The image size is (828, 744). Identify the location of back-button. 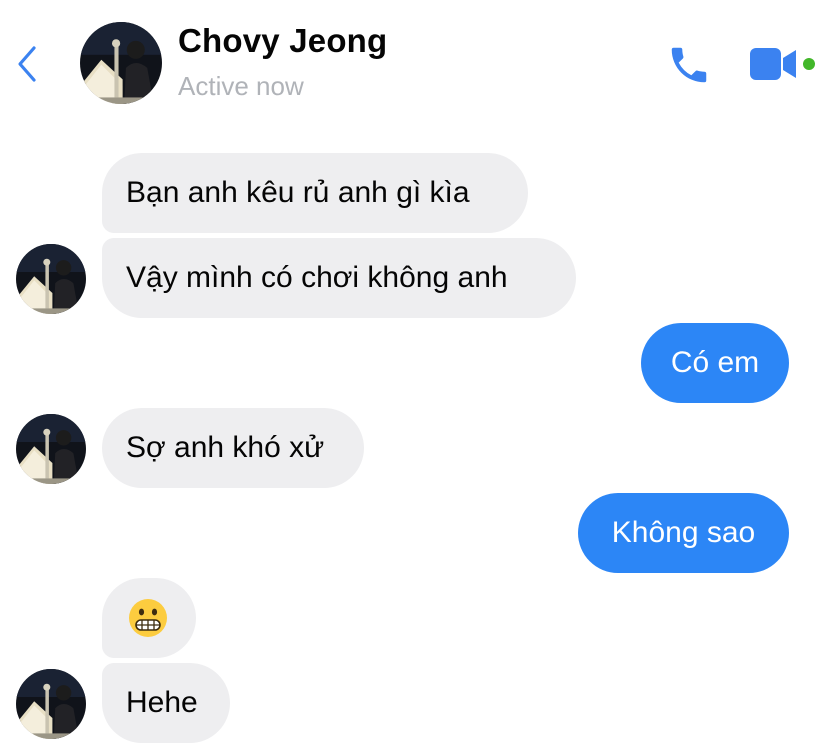
(30, 64).